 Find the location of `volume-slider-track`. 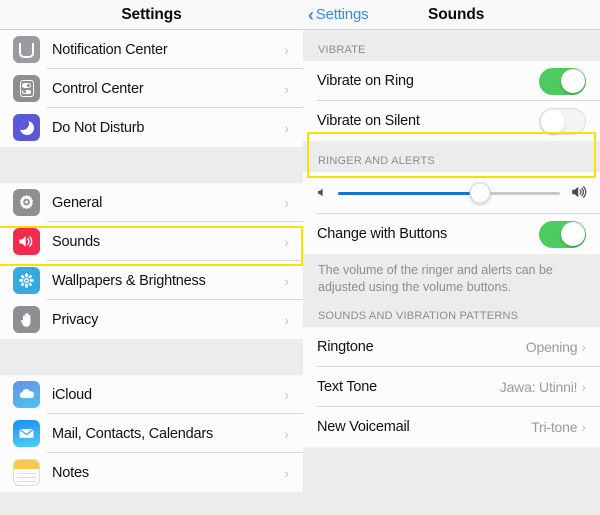

volume-slider-track is located at coordinates (449, 193).